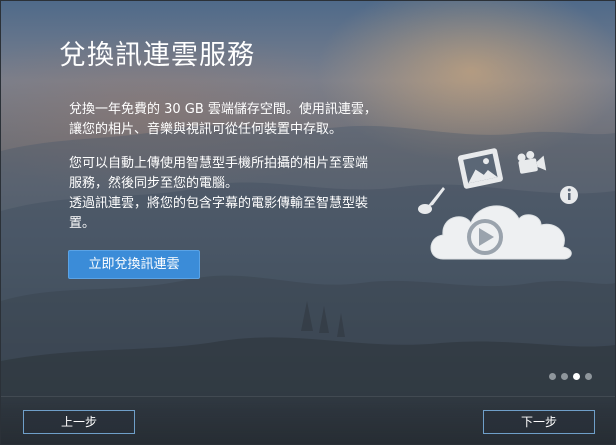  What do you see at coordinates (431, 200) in the screenshot?
I see `music-note-icon` at bounding box center [431, 200].